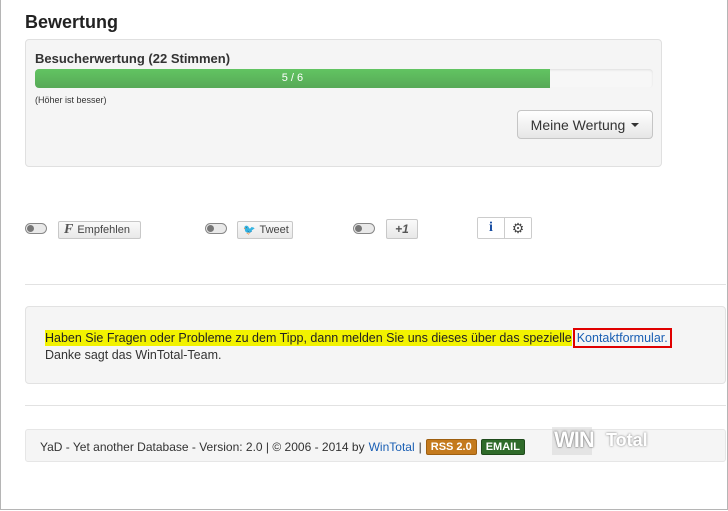  I want to click on facebook-recommend-button: F Empfehlen, so click(99, 230).